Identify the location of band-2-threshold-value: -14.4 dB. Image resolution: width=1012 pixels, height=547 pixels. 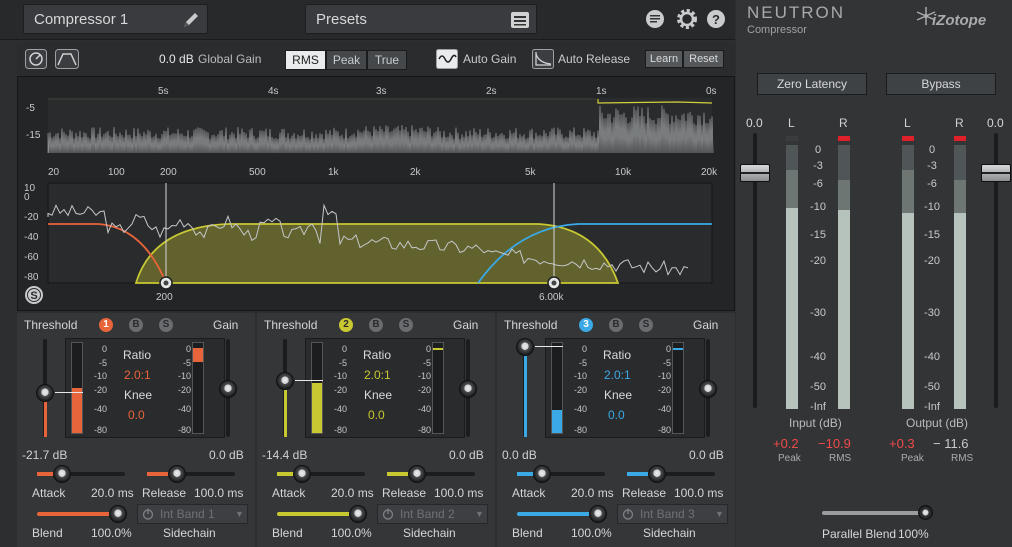
(284, 455).